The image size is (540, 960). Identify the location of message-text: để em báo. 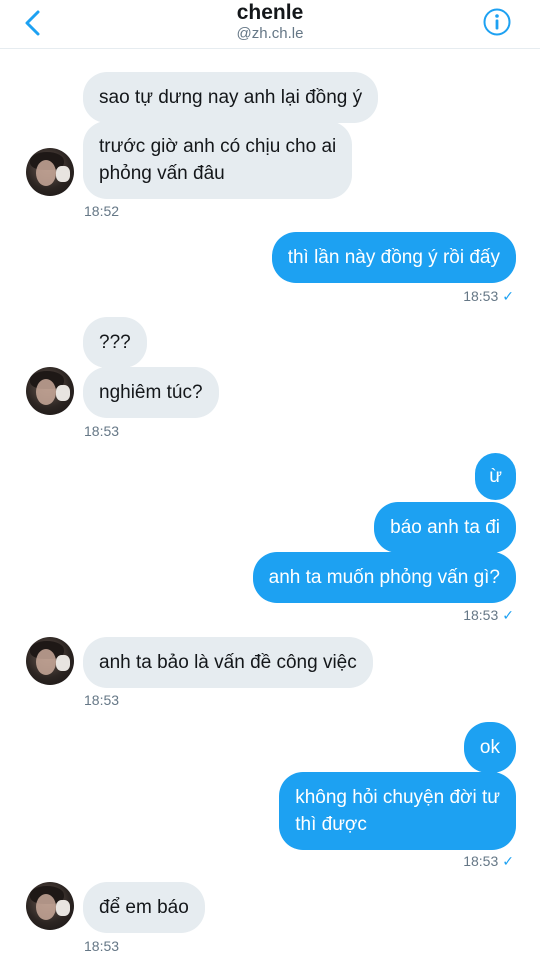
(144, 907).